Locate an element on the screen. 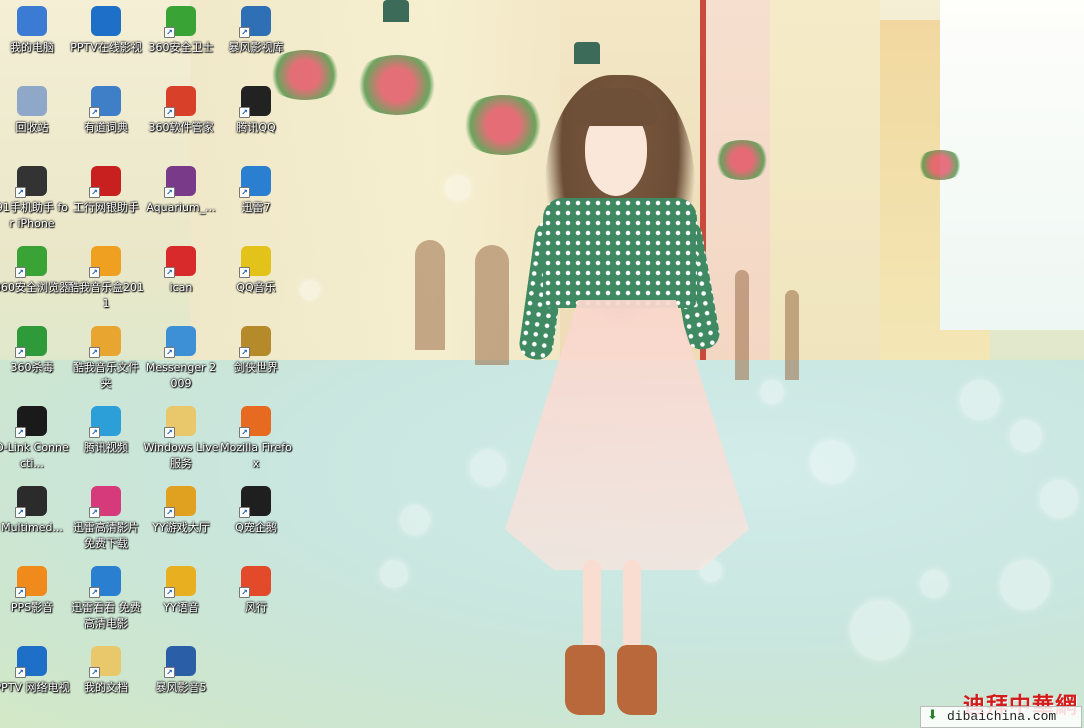 The width and height of the screenshot is (1084, 728). desktop-icon: ↗ 工行网银助手 is located at coordinates (106, 199).